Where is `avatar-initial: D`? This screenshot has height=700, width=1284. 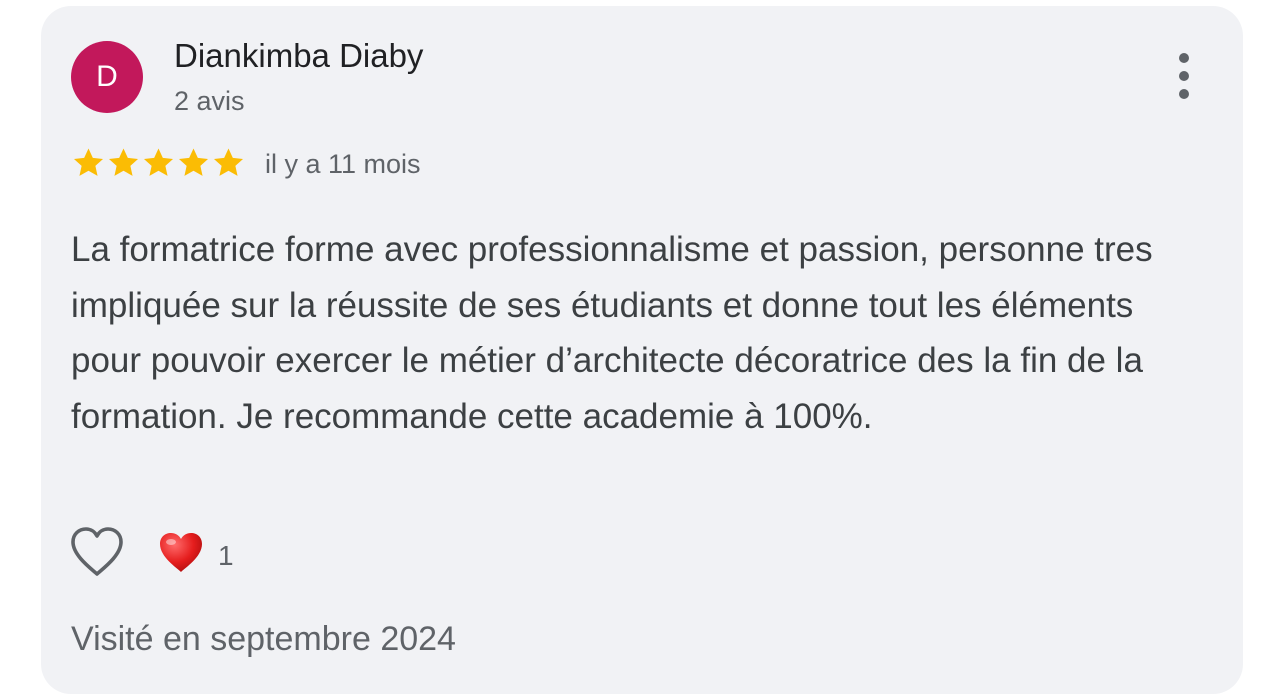 avatar-initial: D is located at coordinates (107, 76).